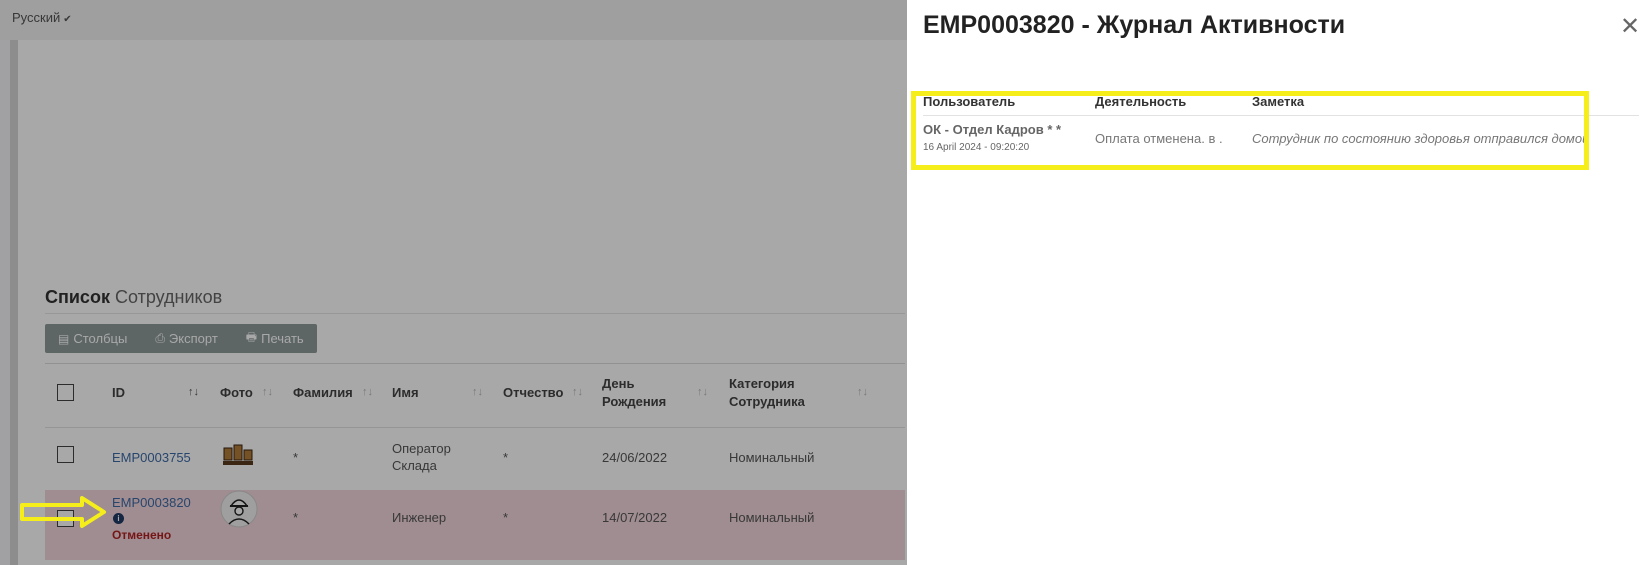 This screenshot has width=1647, height=565. I want to click on close-icon: ✕, so click(1630, 26).